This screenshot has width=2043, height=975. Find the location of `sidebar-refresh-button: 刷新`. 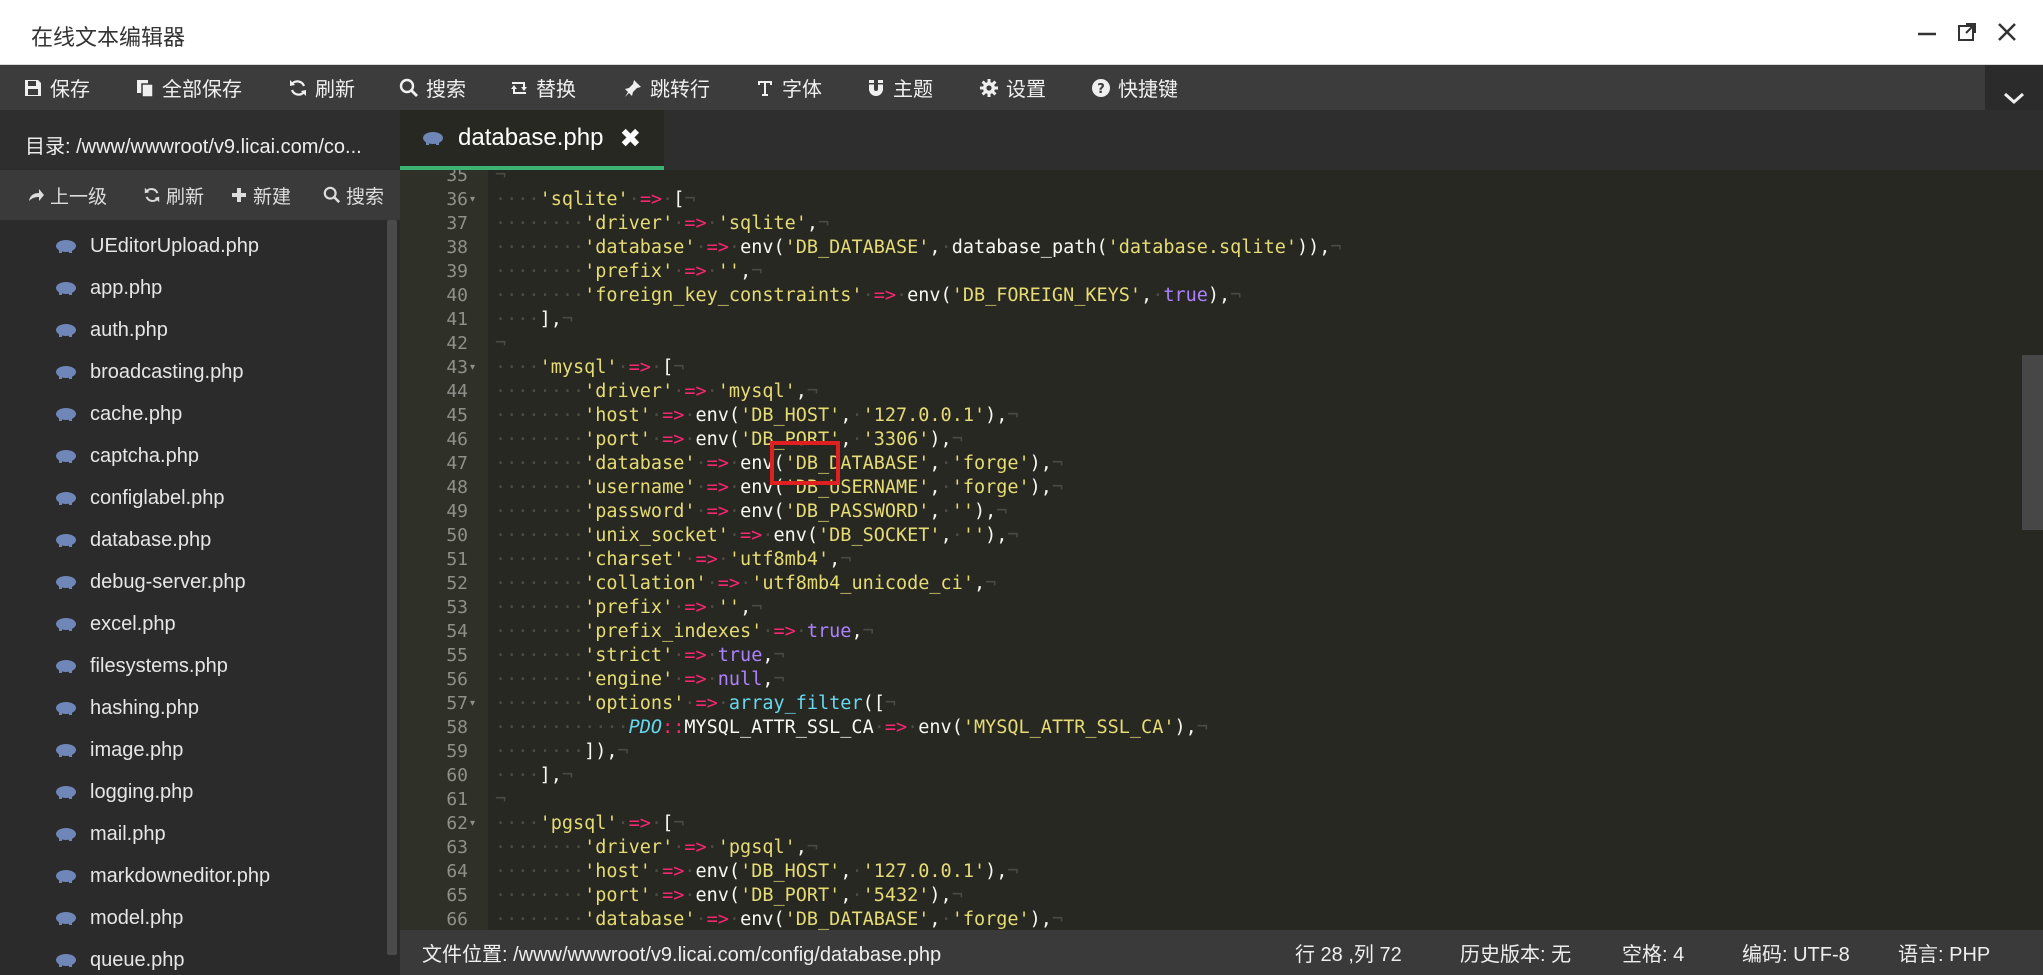

sidebar-refresh-button: 刷新 is located at coordinates (173, 195).